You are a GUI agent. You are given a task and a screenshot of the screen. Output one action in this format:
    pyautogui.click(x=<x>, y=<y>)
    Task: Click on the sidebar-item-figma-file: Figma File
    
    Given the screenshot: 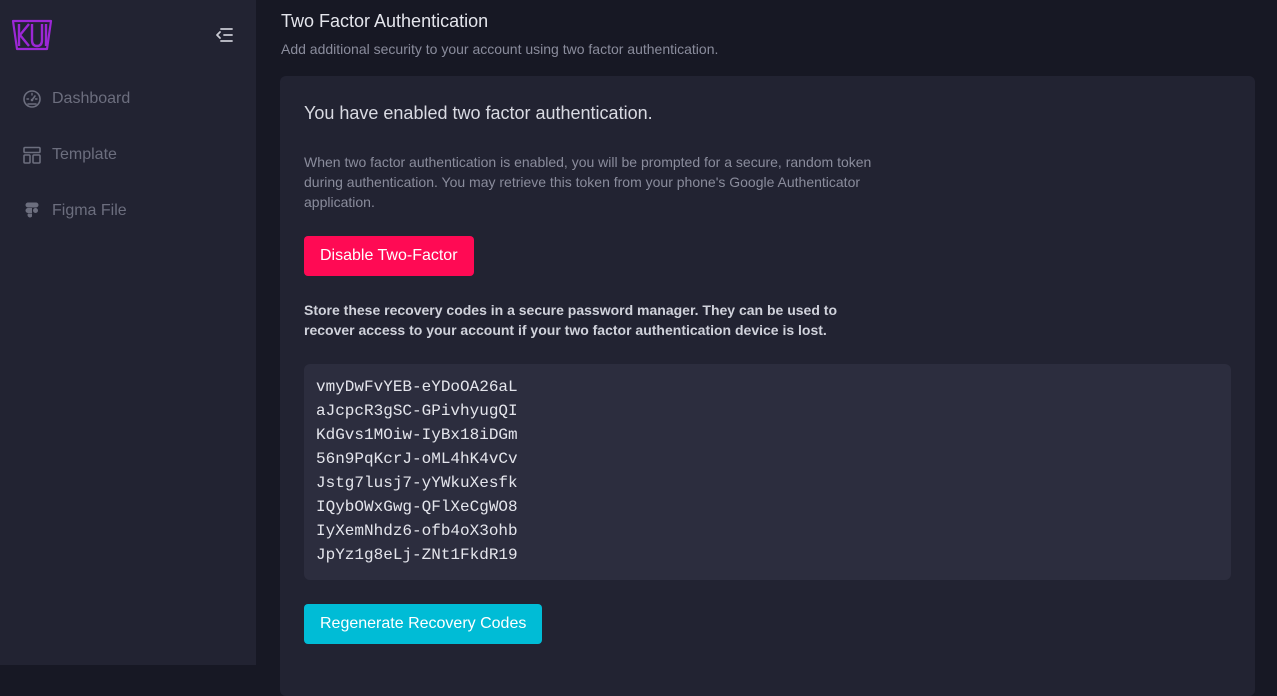 What is the action you would take?
    pyautogui.click(x=74, y=211)
    